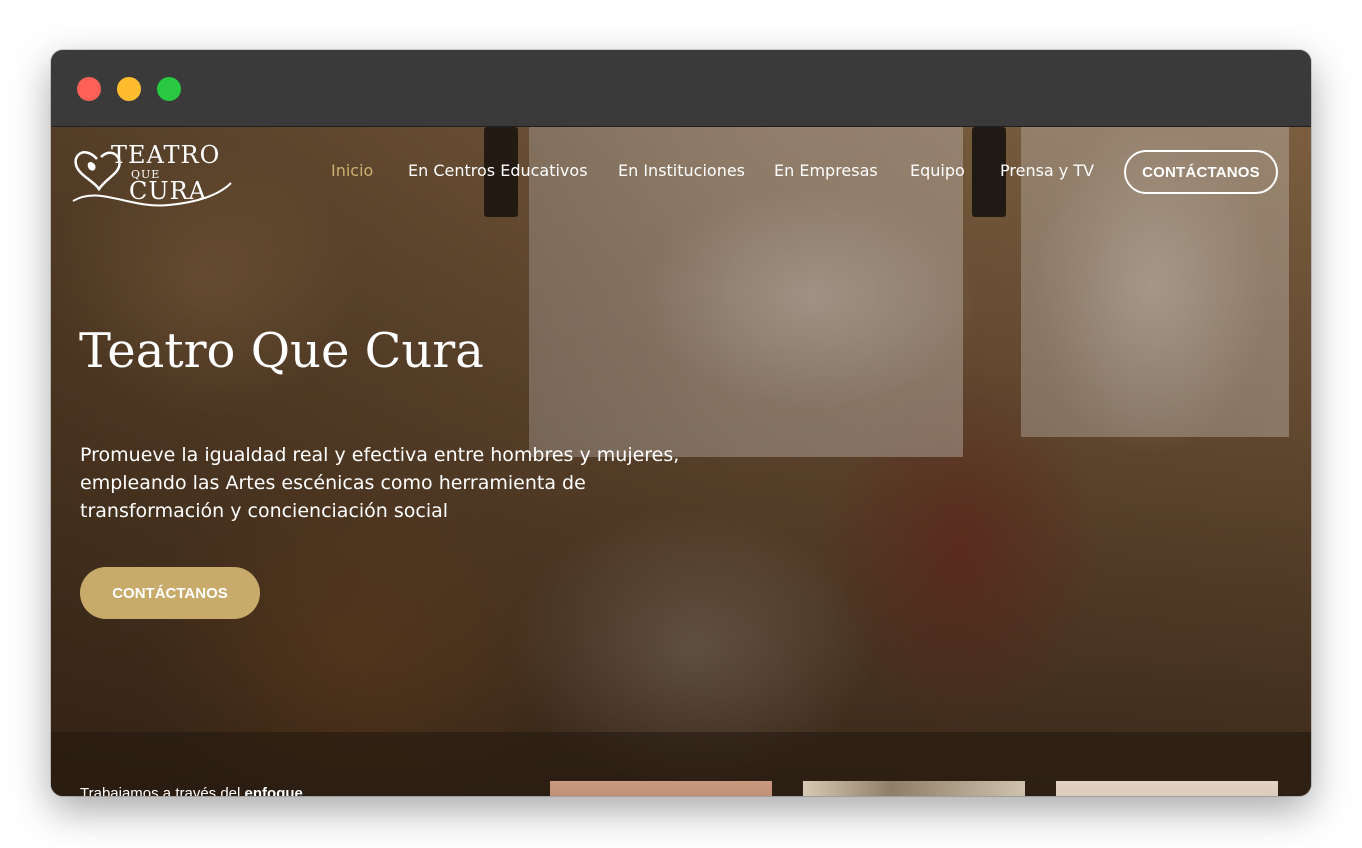 Image resolution: width=1362 pixels, height=848 pixels. Describe the element at coordinates (168, 191) in the screenshot. I see `logo-text-cura: CURA` at that location.